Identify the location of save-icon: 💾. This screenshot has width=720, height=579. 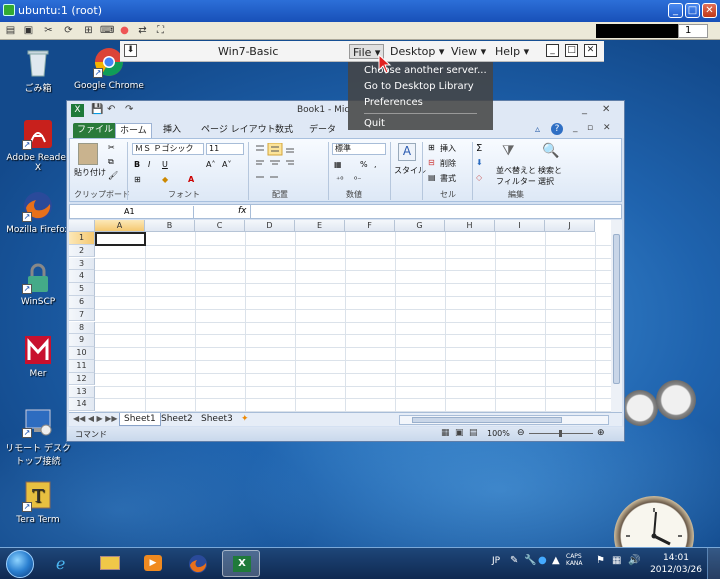
(97, 109).